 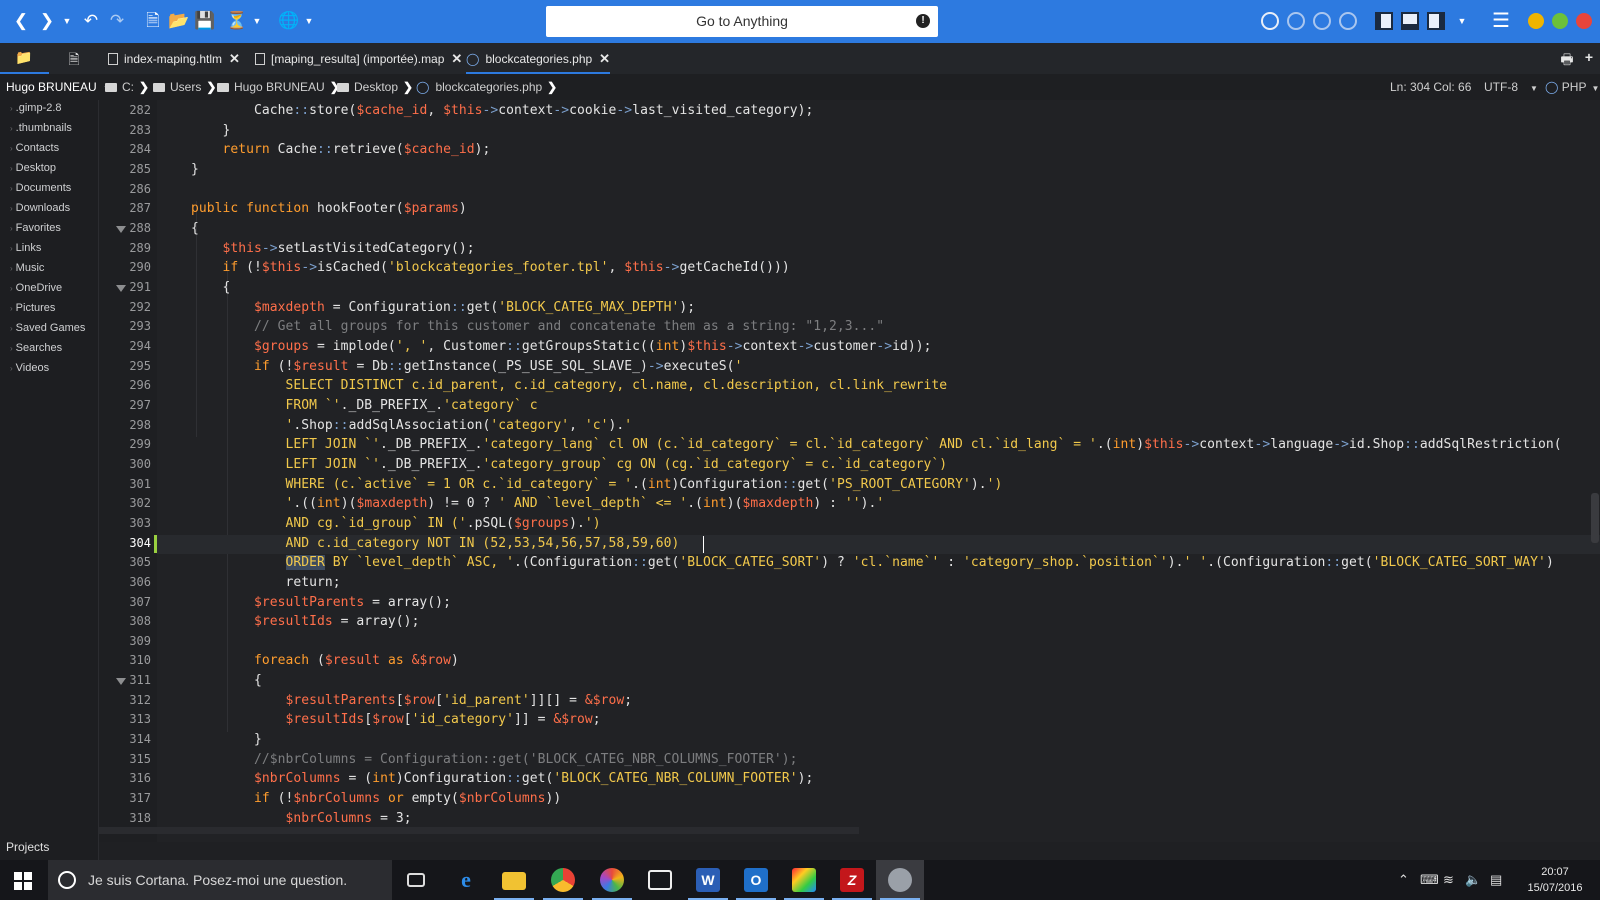 I want to click on sidebar-folder-item: › Favorites, so click(x=35, y=228).